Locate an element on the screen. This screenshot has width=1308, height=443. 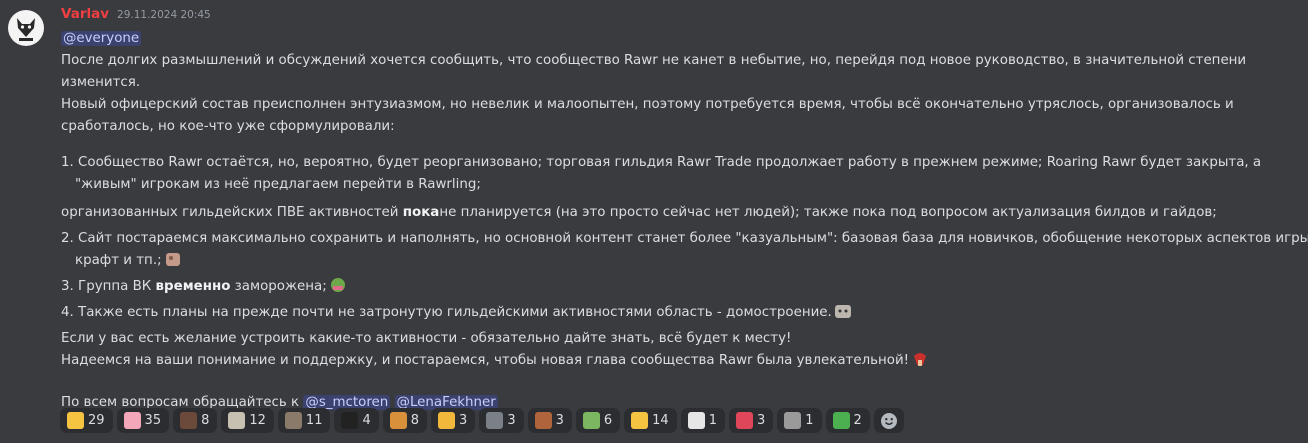
paragraph: изменится. is located at coordinates (101, 82).